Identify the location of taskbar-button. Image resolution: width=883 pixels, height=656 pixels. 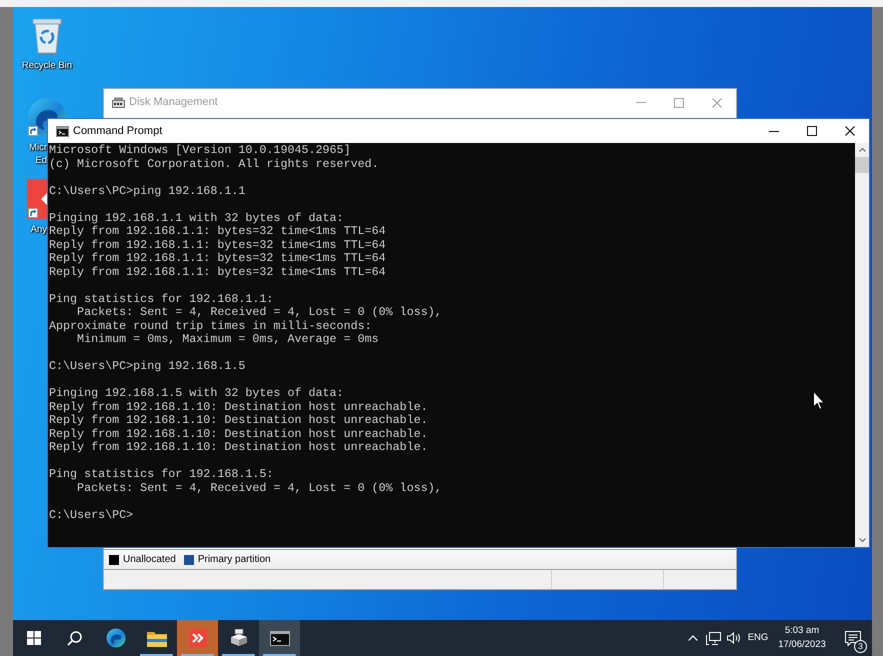
(279, 638).